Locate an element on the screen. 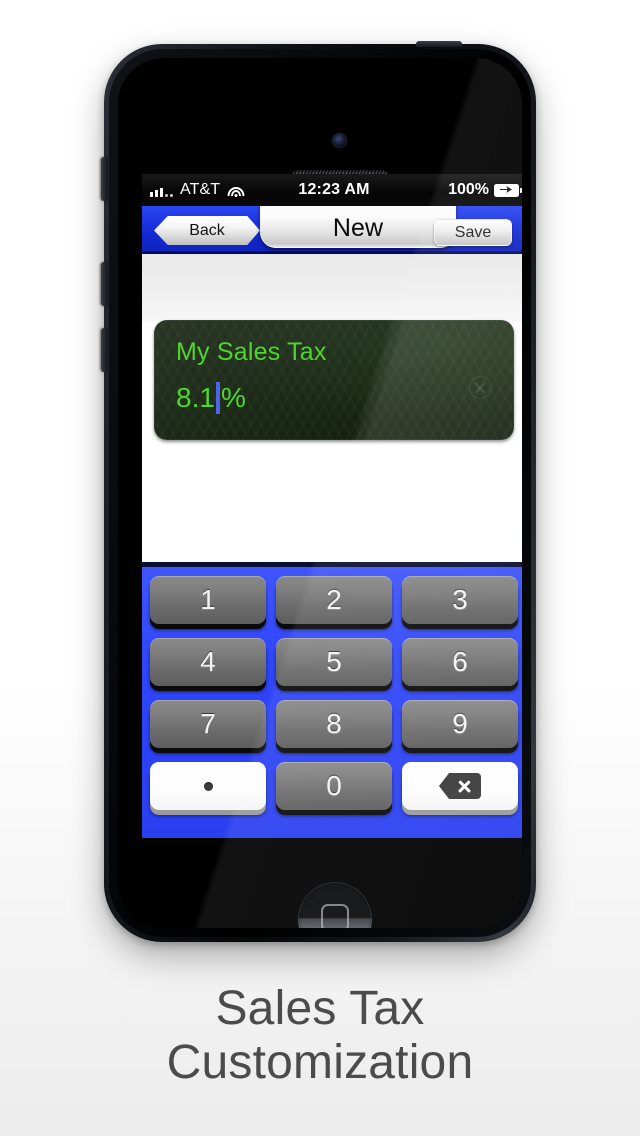  caption: Sales Tax Customization is located at coordinates (320, 1036).